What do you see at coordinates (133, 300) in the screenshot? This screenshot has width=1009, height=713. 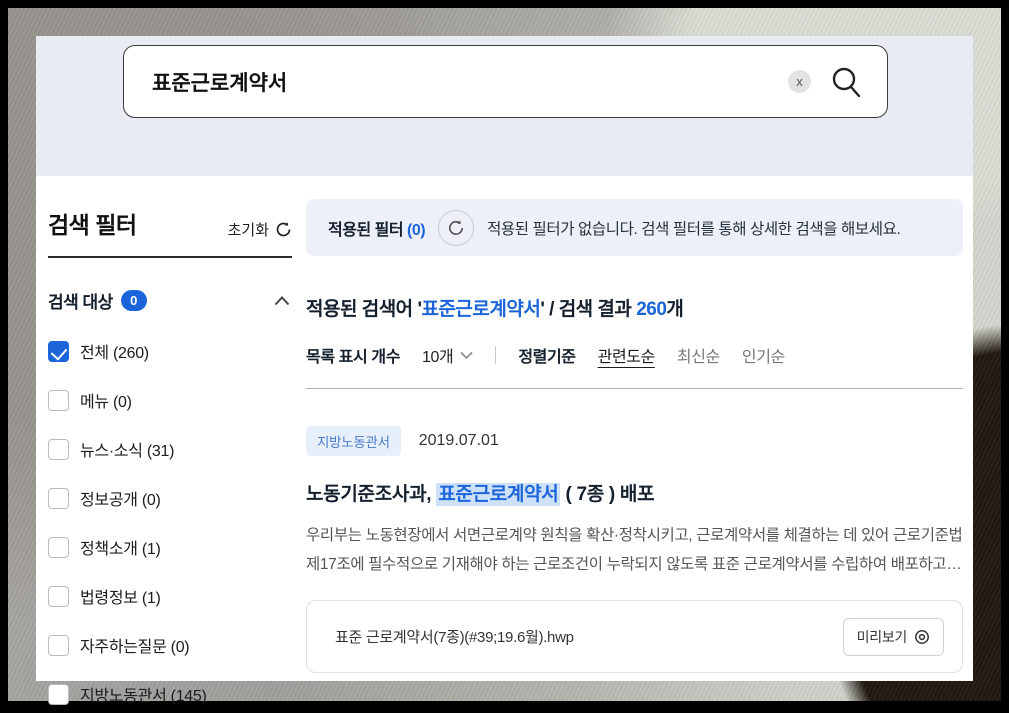 I see `count-badge: 0` at bounding box center [133, 300].